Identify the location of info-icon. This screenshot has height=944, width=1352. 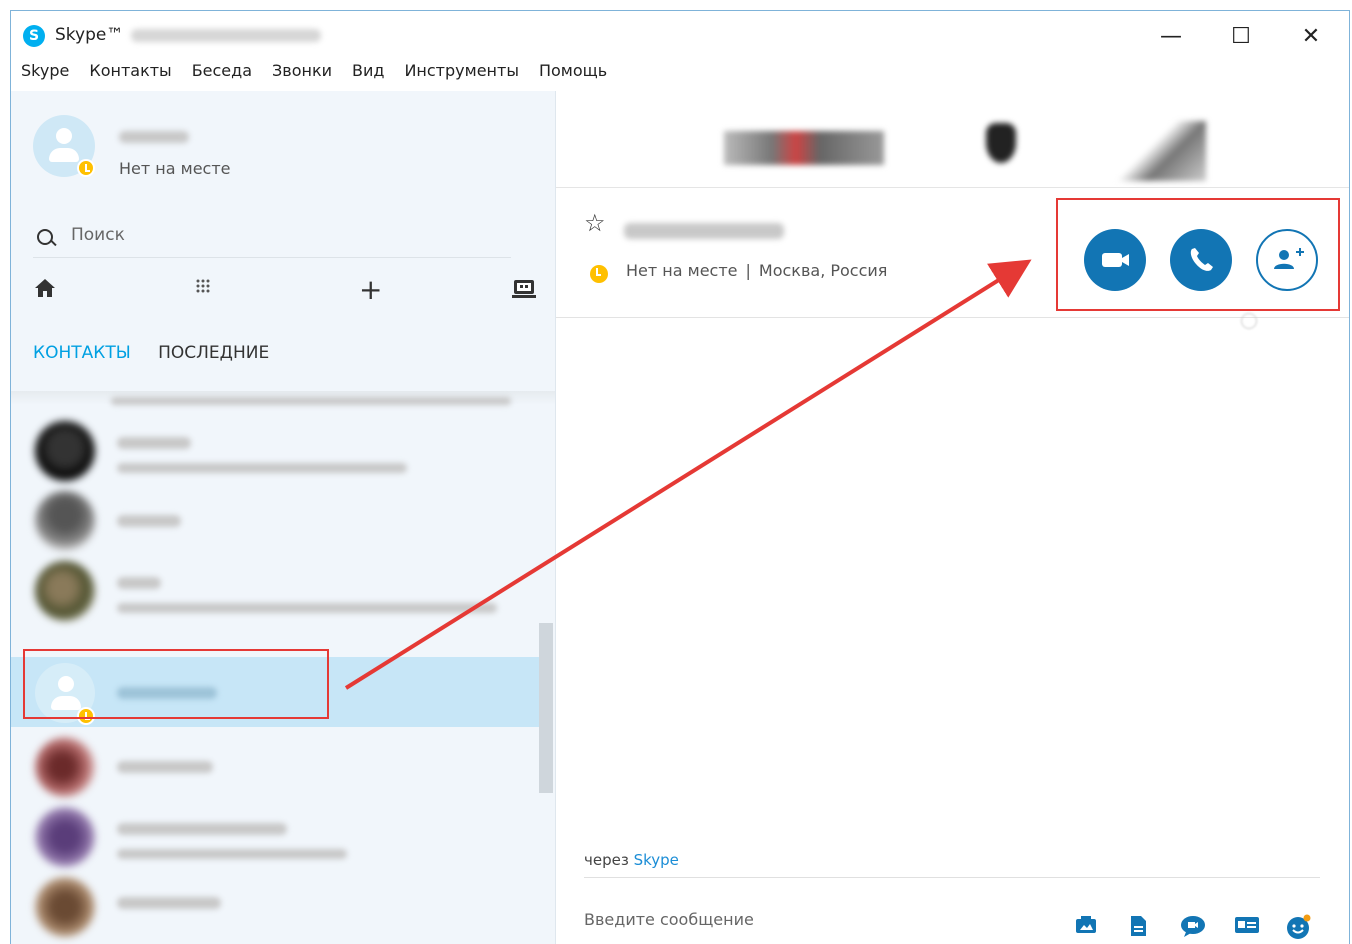
(1249, 321).